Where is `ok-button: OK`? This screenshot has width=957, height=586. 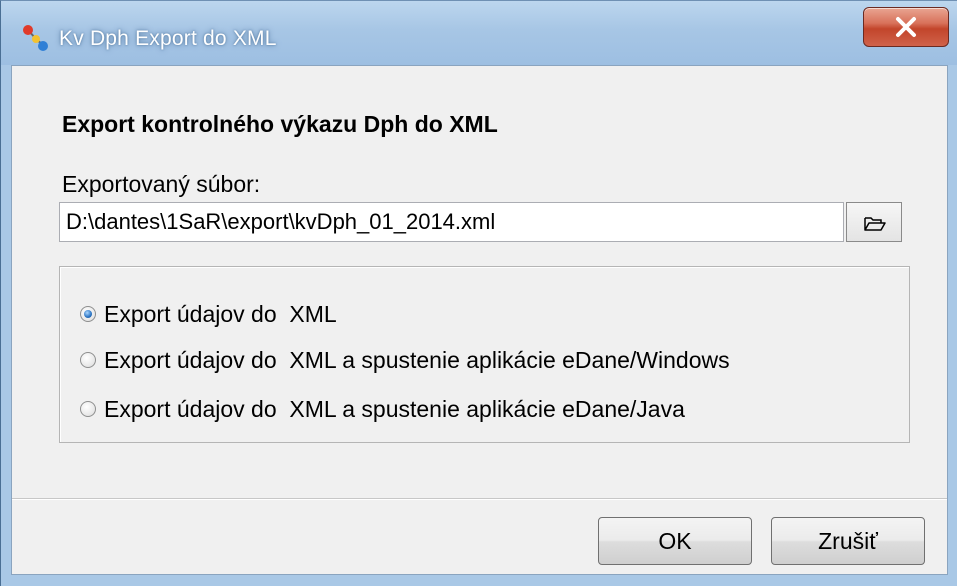 ok-button: OK is located at coordinates (675, 541).